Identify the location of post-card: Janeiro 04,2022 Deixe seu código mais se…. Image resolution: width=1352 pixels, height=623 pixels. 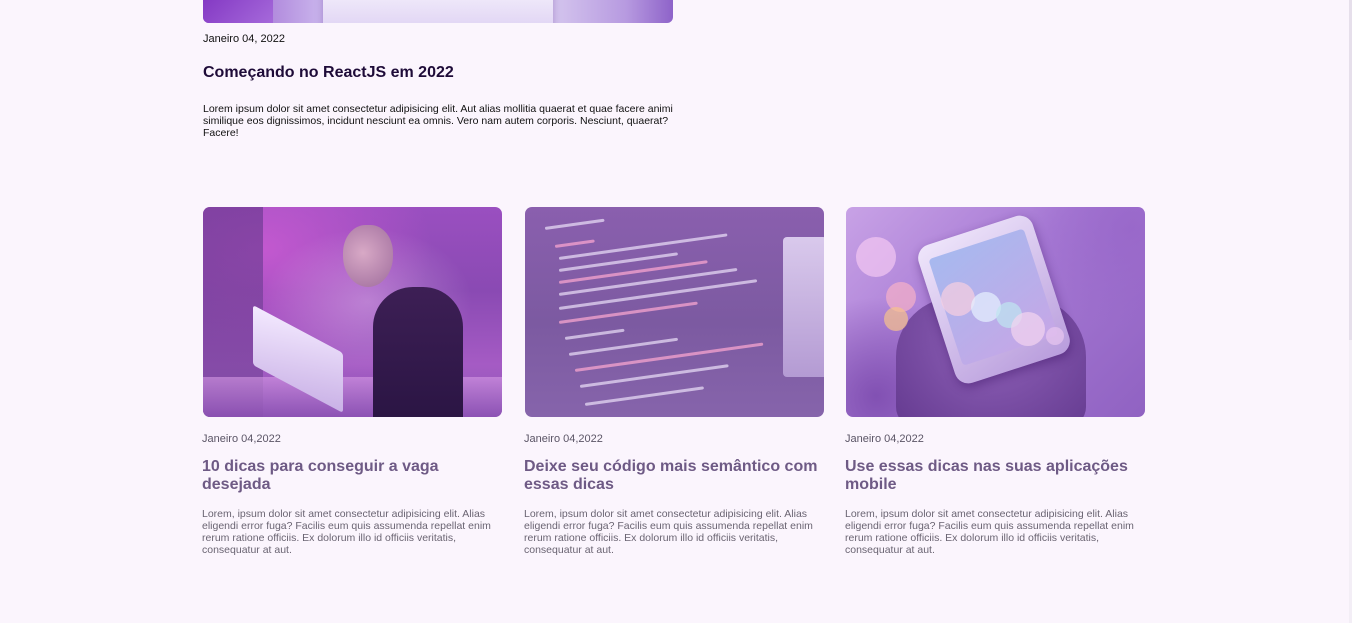
(674, 381).